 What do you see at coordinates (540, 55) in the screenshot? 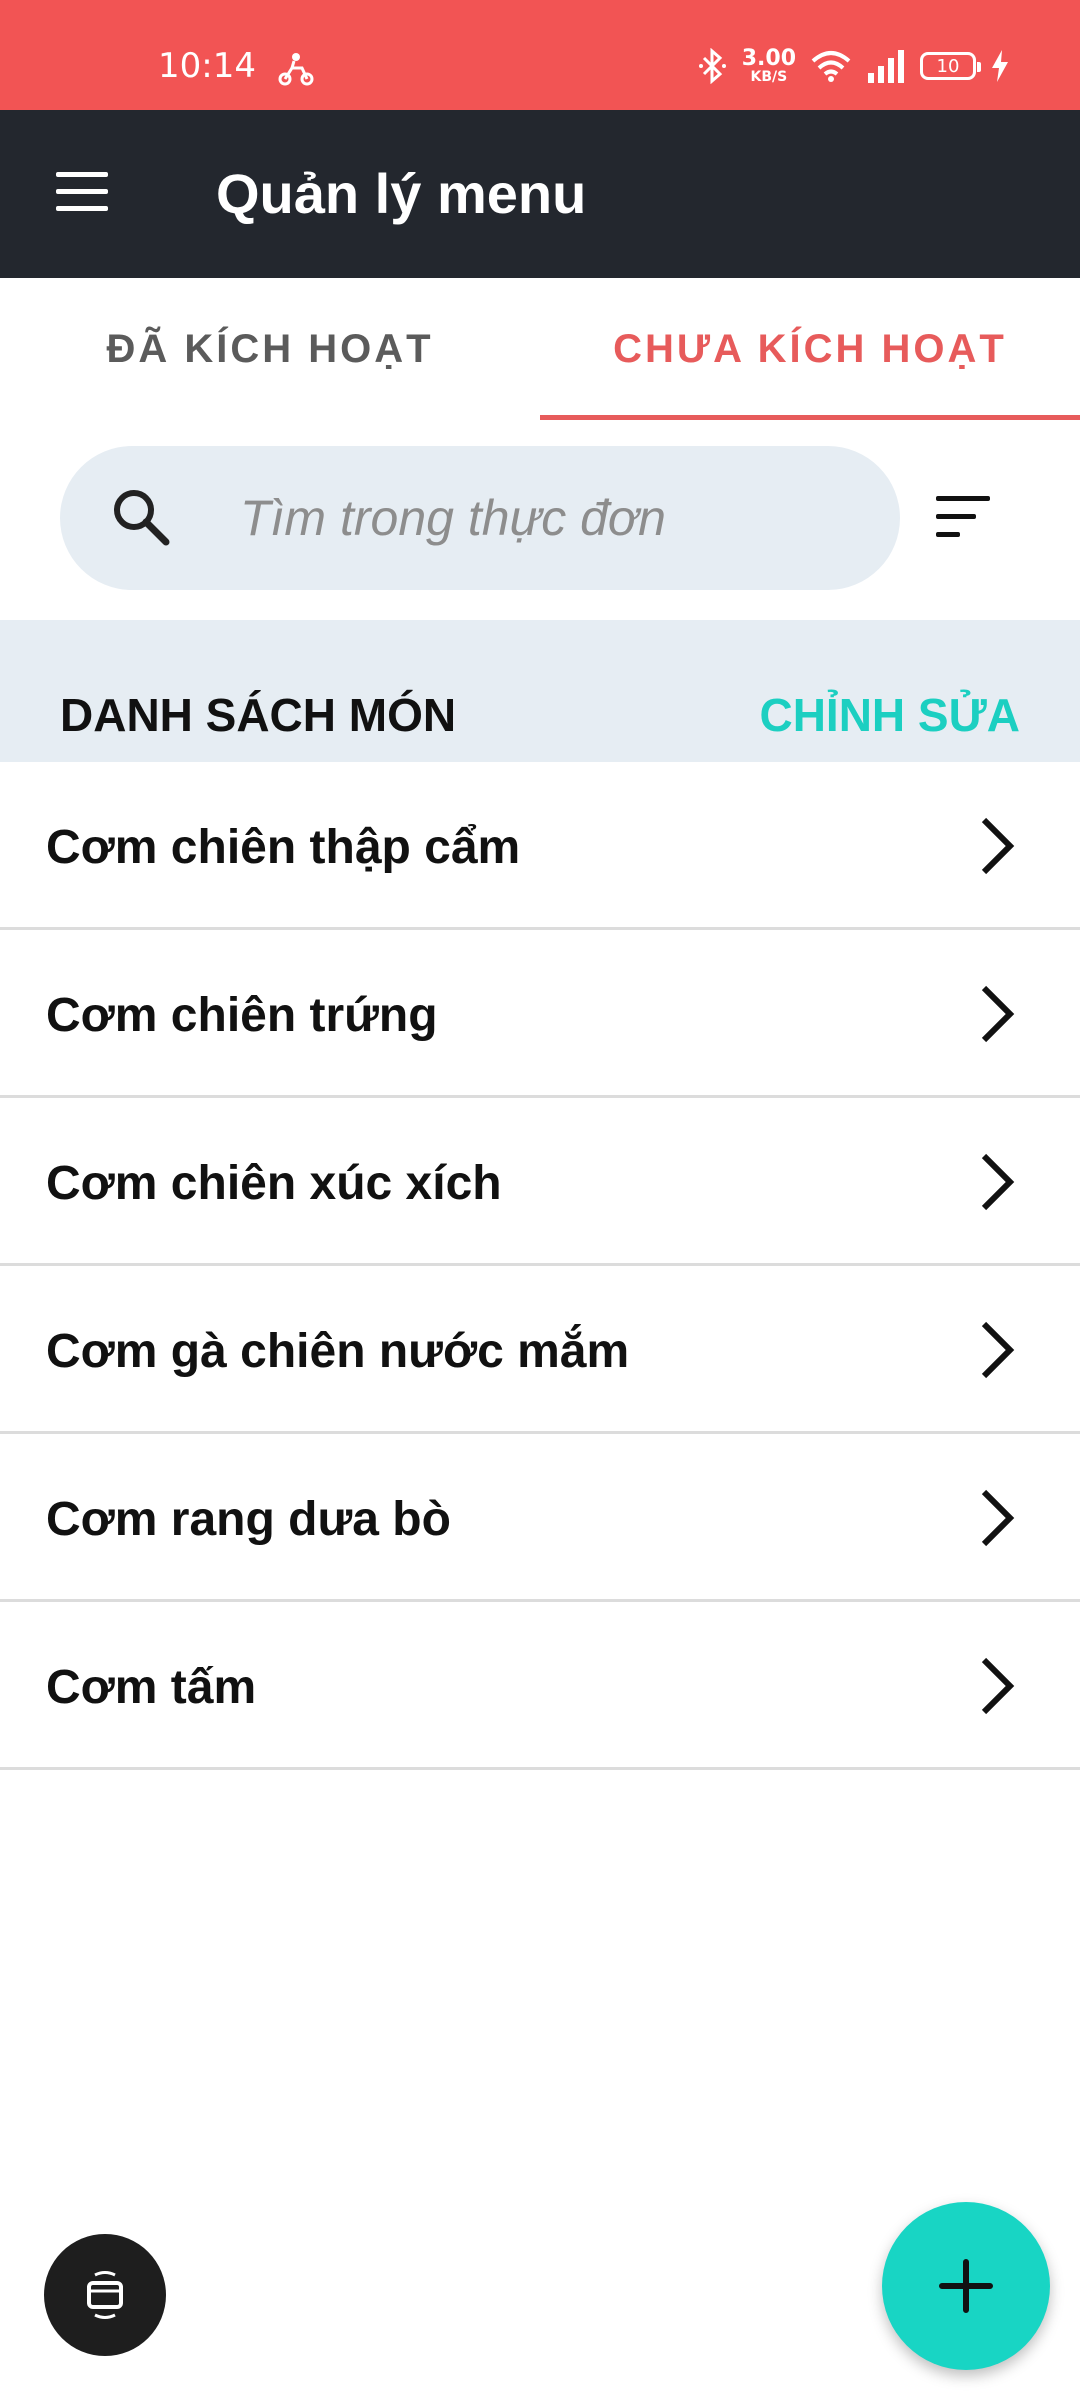
I see `status-bar: 10:14 3.00 KB/S 10` at bounding box center [540, 55].